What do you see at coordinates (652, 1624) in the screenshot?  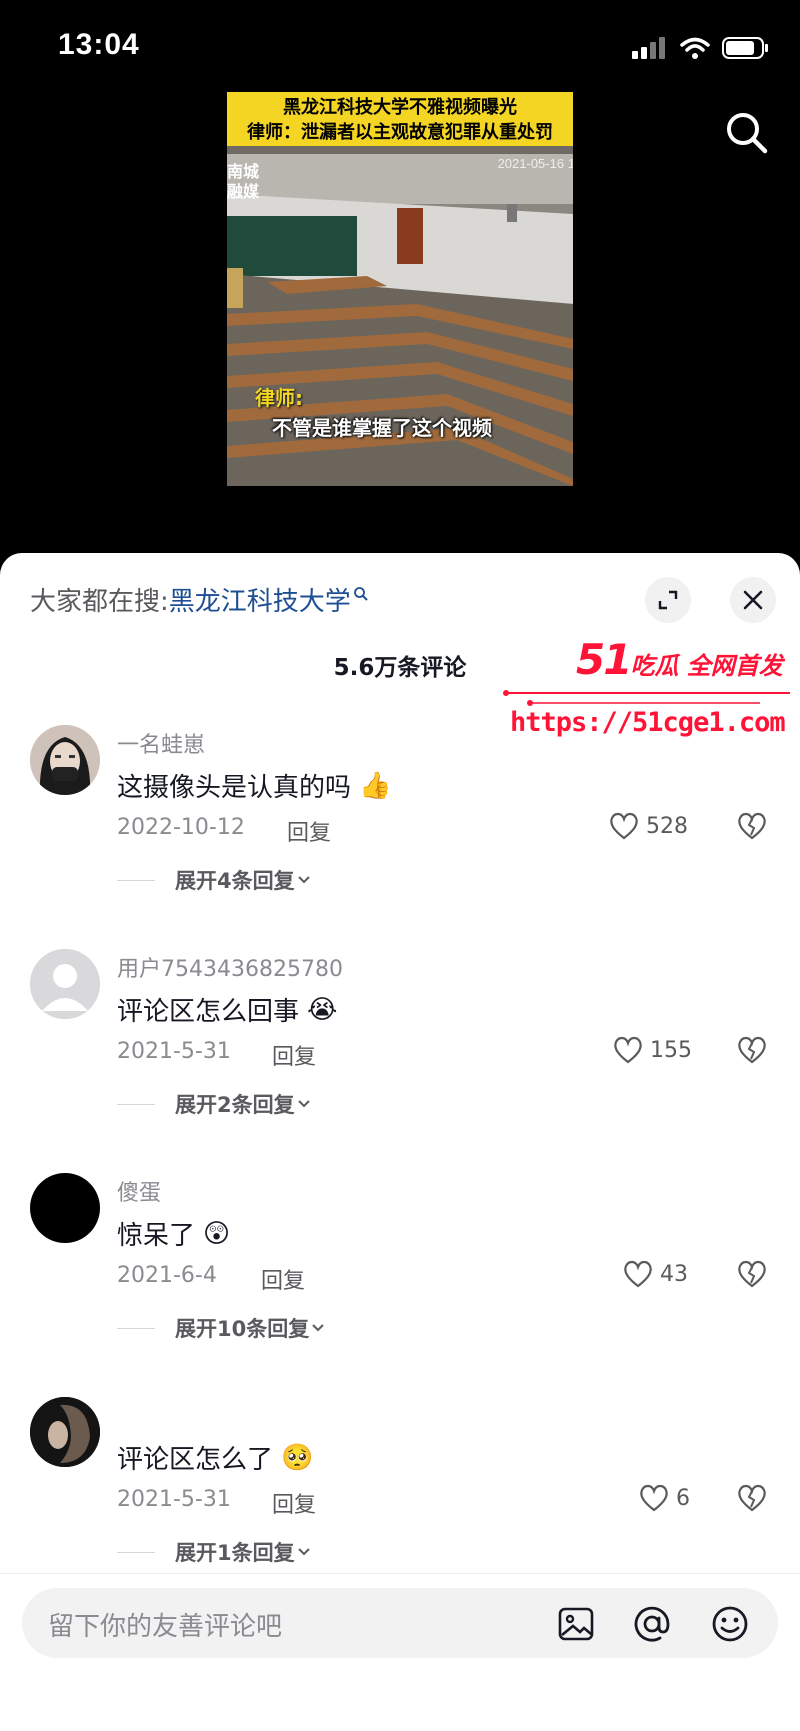 I see `at-icon` at bounding box center [652, 1624].